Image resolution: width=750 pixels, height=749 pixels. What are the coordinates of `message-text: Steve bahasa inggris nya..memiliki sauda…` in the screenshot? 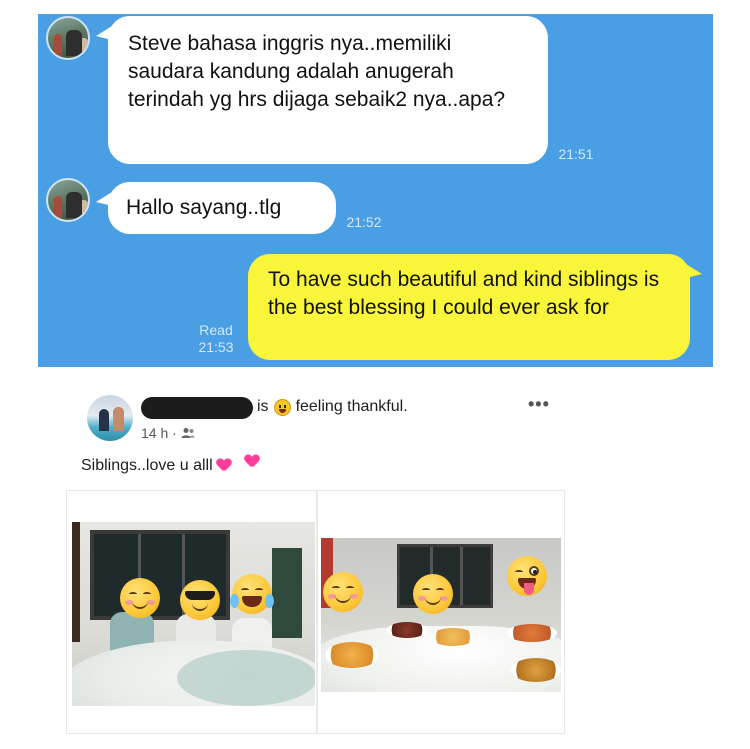 It's located at (317, 71).